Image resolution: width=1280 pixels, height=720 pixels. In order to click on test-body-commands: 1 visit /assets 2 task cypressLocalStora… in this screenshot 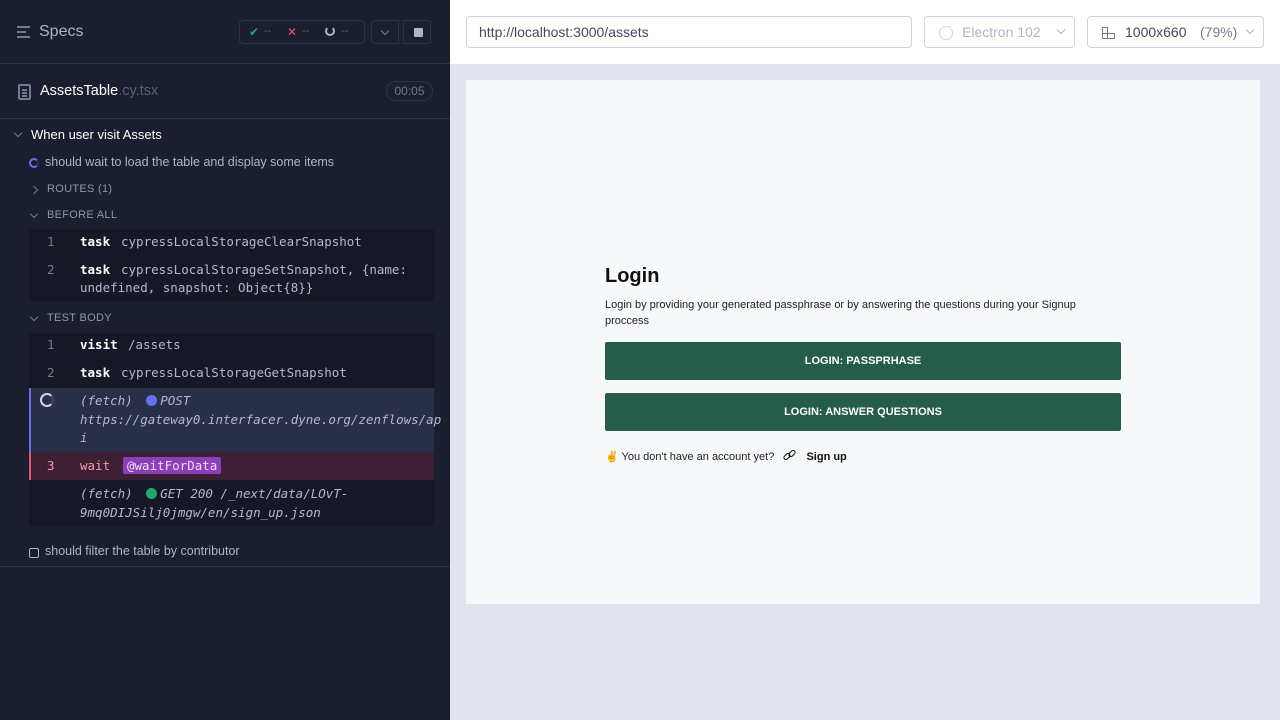, I will do `click(235, 429)`.